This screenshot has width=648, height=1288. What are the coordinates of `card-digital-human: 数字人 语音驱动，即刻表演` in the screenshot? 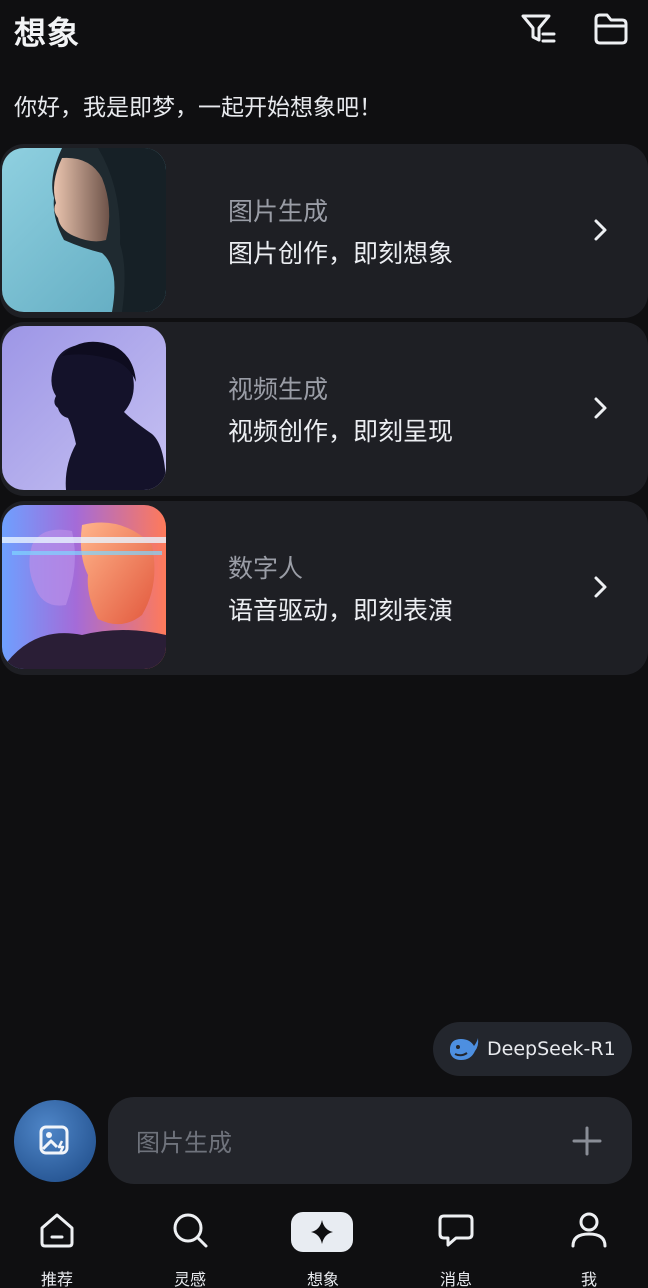 It's located at (324, 588).